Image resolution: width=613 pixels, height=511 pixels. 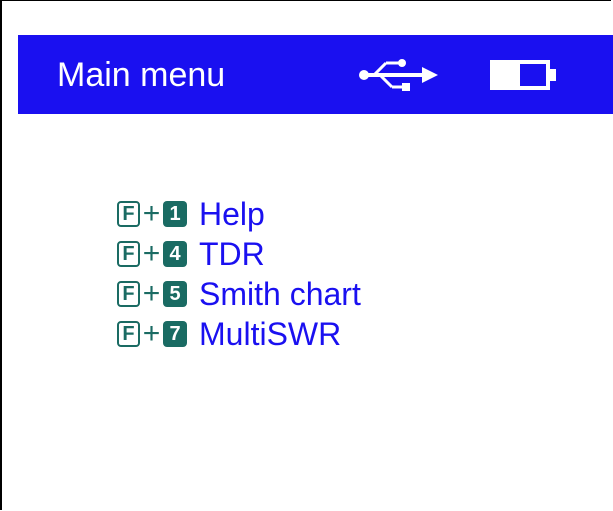 What do you see at coordinates (270, 334) in the screenshot?
I see `menu-item-label: MultiSWR` at bounding box center [270, 334].